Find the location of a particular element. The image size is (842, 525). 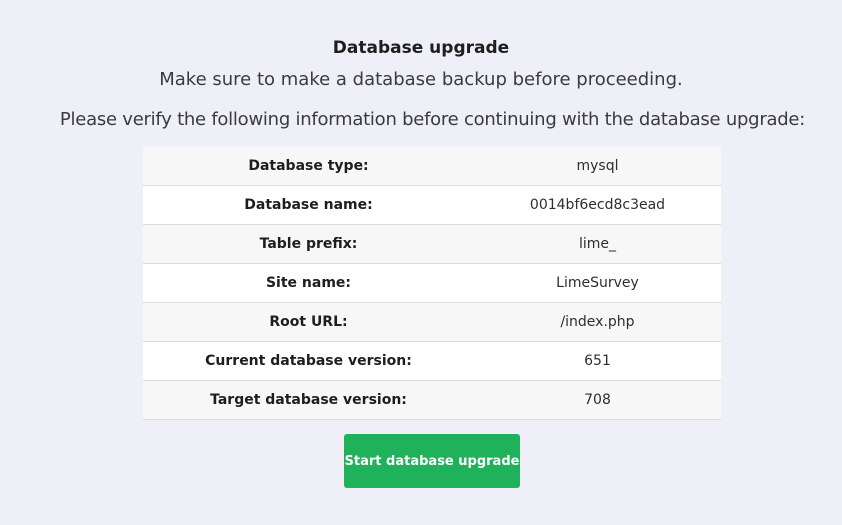

row-label: Database name: is located at coordinates (308, 205).